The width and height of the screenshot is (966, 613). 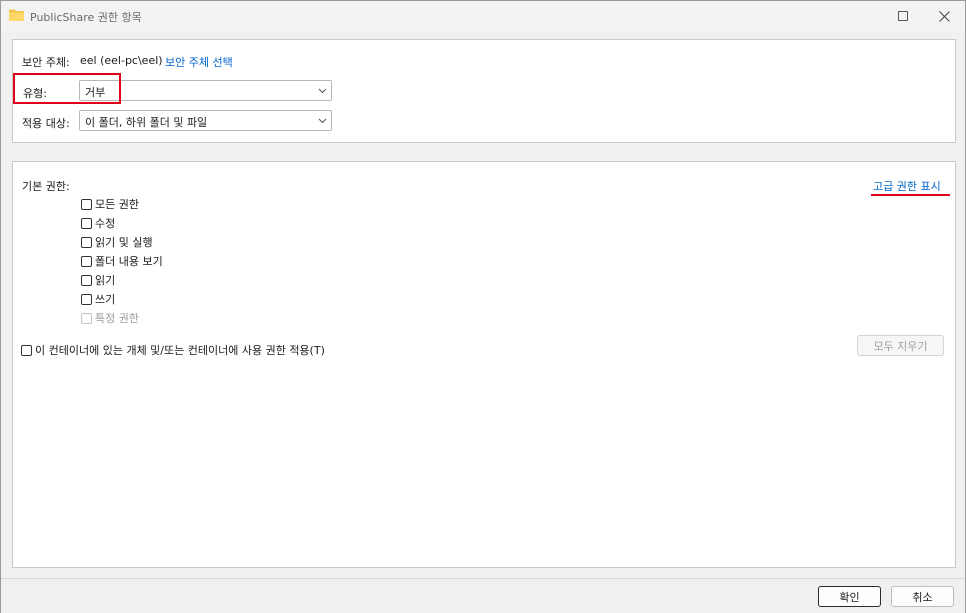 I want to click on permission-list-folder: 폴더 내용 보기, so click(x=122, y=261).